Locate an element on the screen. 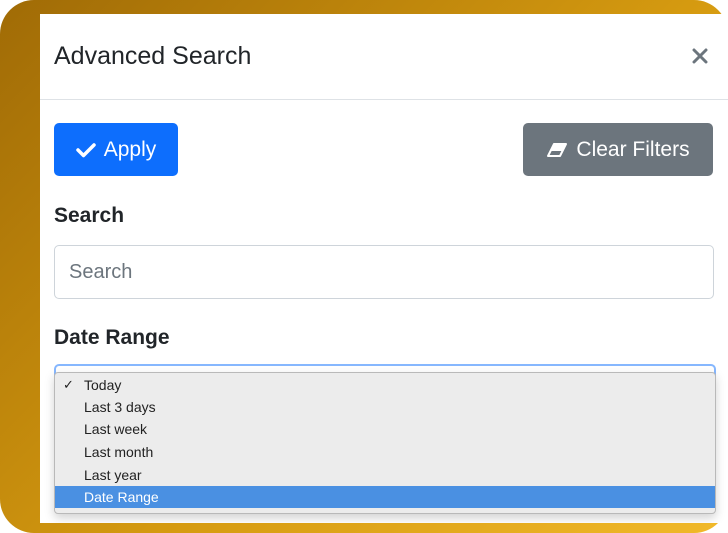  option-label: Last week is located at coordinates (116, 429).